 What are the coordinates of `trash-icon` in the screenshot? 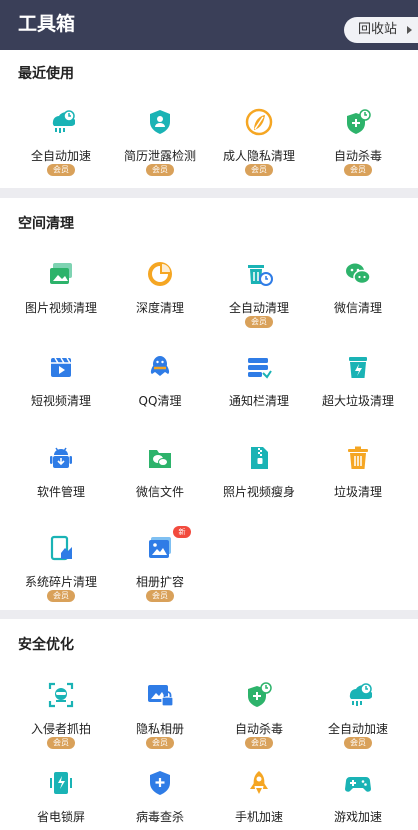 It's located at (358, 458).